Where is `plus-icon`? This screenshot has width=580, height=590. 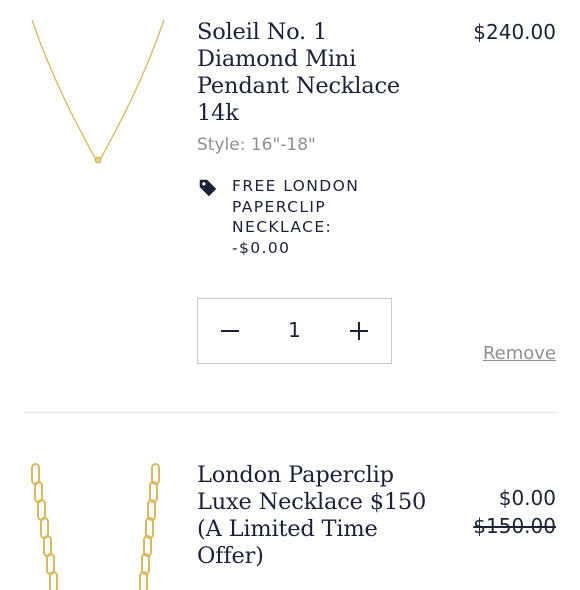 plus-icon is located at coordinates (359, 330).